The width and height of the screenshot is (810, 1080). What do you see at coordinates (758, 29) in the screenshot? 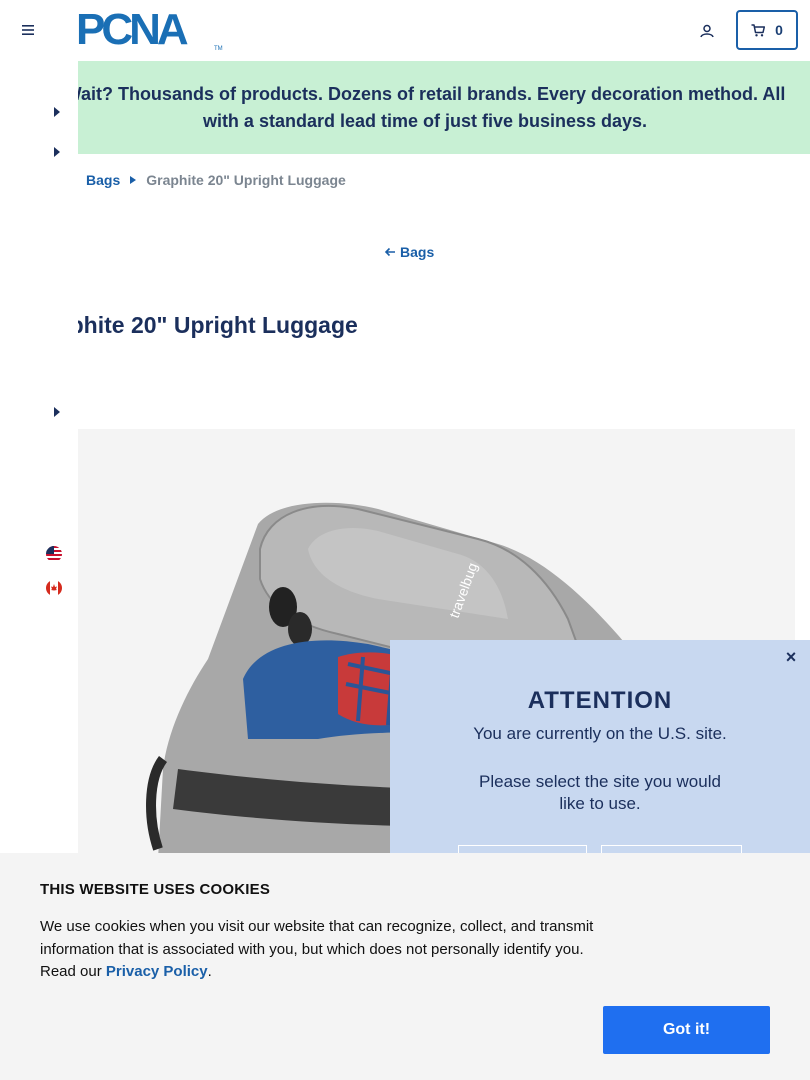
I see `cart-icon` at bounding box center [758, 29].